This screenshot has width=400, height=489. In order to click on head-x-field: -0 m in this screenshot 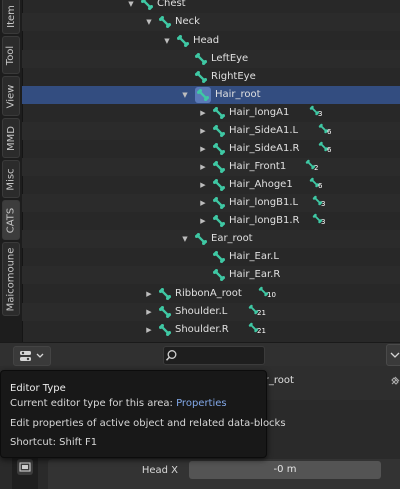, I will do `click(285, 470)`.